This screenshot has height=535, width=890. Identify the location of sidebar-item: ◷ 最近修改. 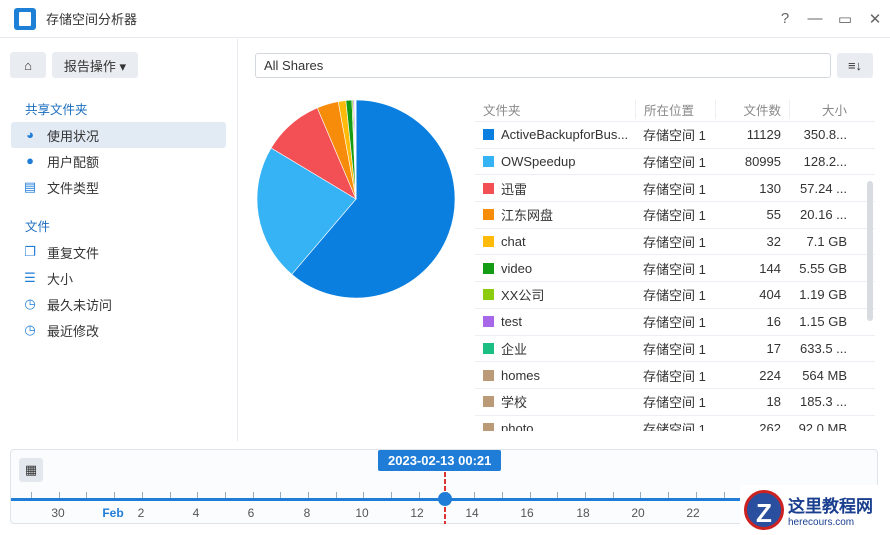
(118, 330).